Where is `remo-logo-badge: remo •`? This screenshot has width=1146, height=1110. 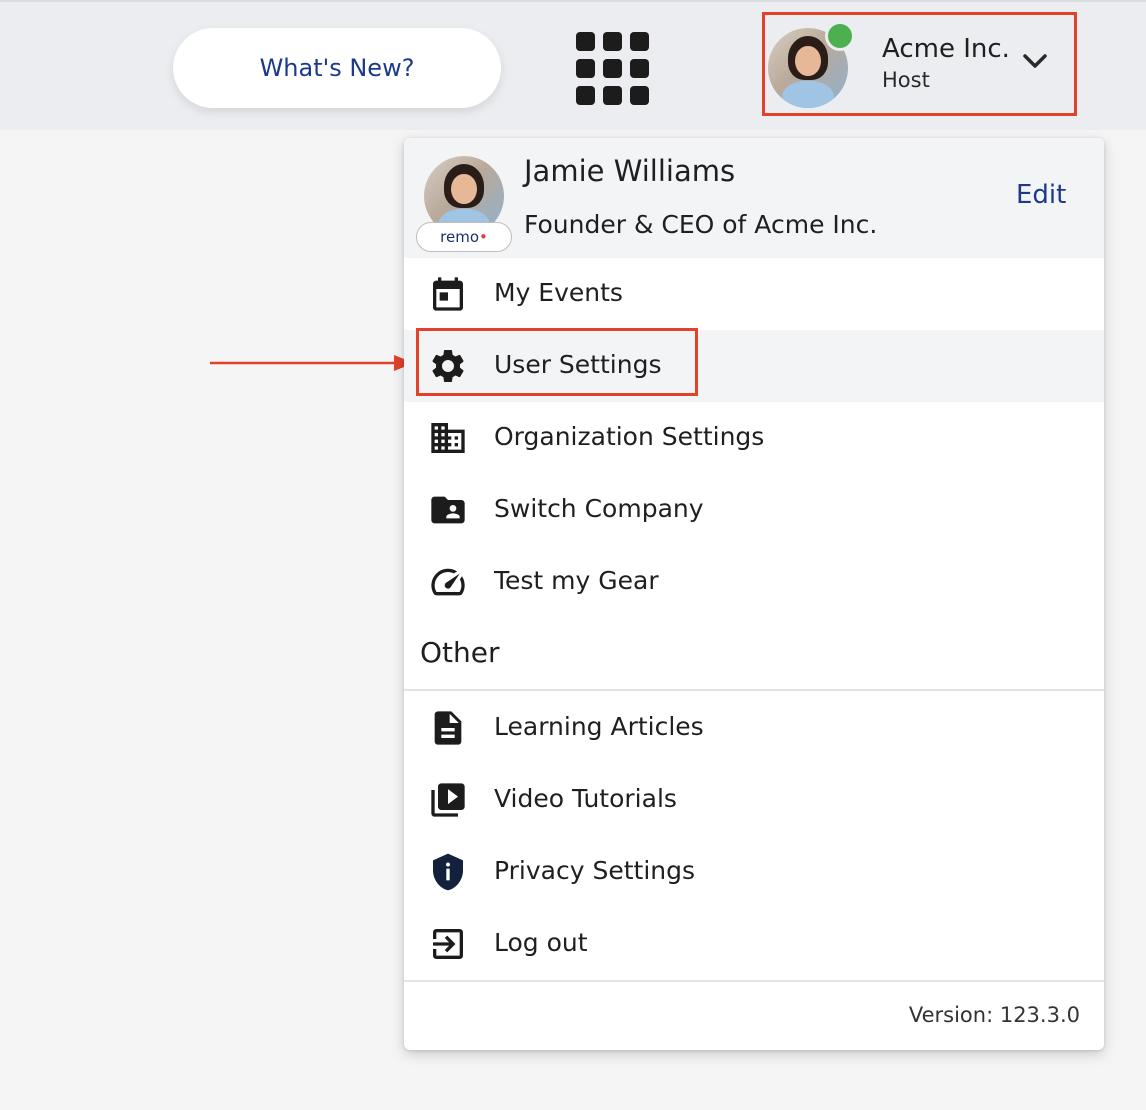 remo-logo-badge: remo • is located at coordinates (464, 237).